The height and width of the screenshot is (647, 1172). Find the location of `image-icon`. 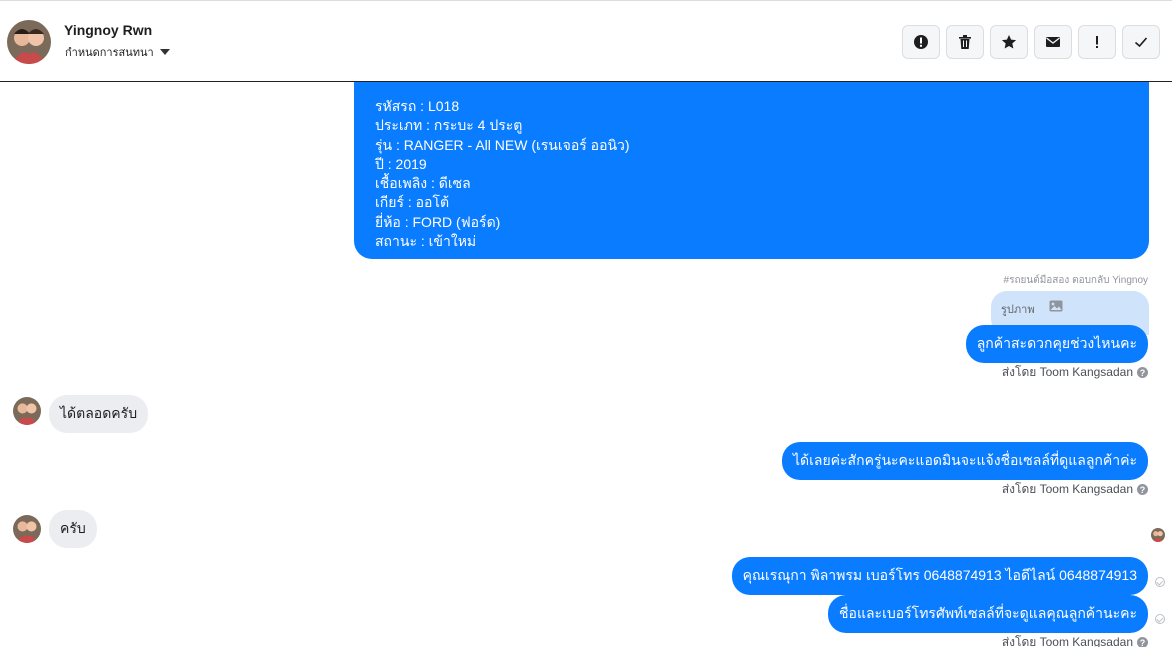

image-icon is located at coordinates (1056, 306).